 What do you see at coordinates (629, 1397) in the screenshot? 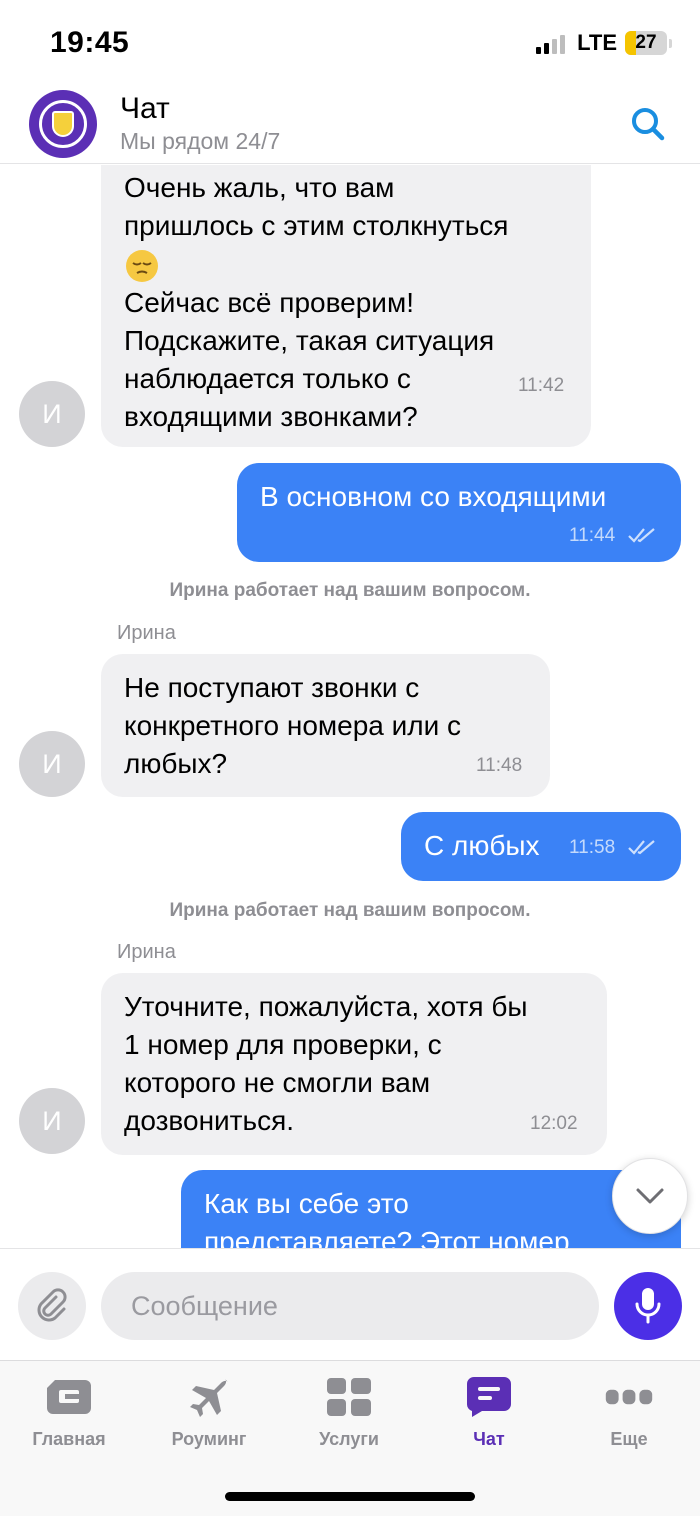
I see `more-icon` at bounding box center [629, 1397].